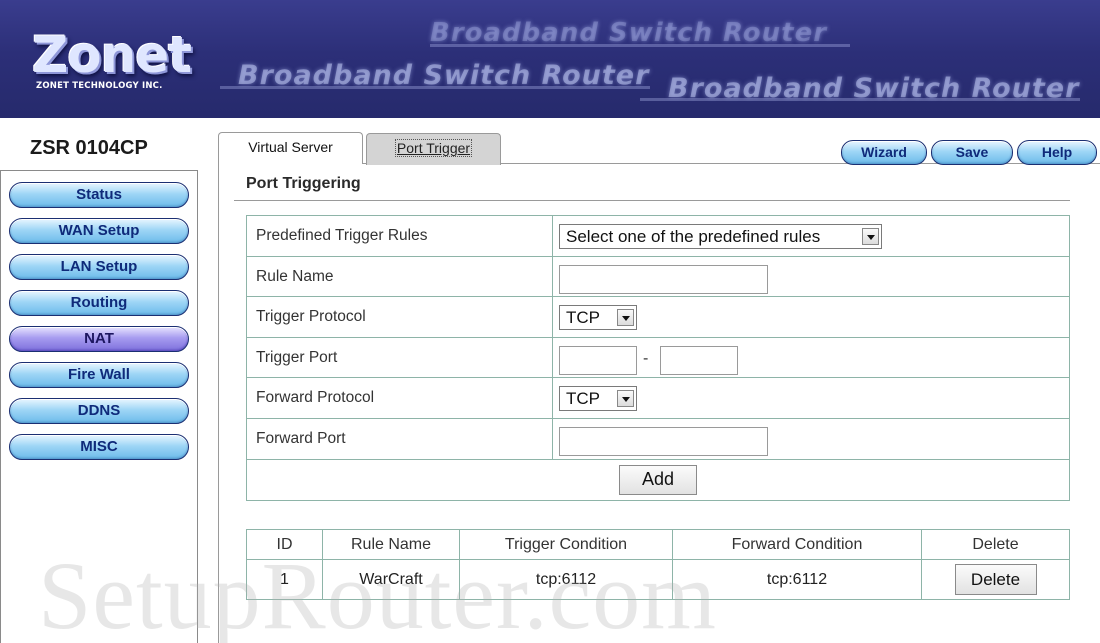 The image size is (1100, 643). What do you see at coordinates (400, 317) in the screenshot?
I see `trigger-protocol-label: Trigger Protocol` at bounding box center [400, 317].